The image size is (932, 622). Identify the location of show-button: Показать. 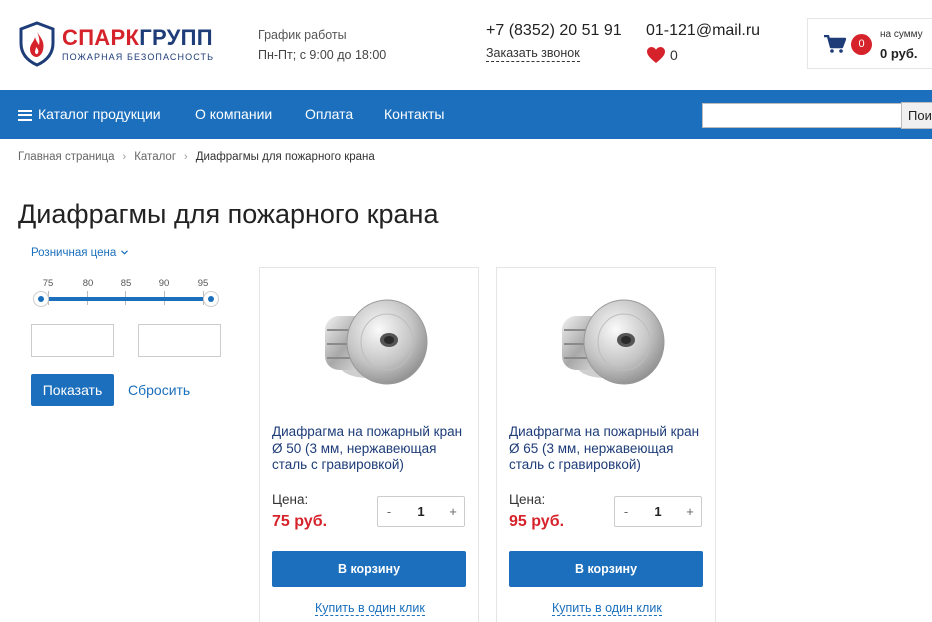
(72, 390).